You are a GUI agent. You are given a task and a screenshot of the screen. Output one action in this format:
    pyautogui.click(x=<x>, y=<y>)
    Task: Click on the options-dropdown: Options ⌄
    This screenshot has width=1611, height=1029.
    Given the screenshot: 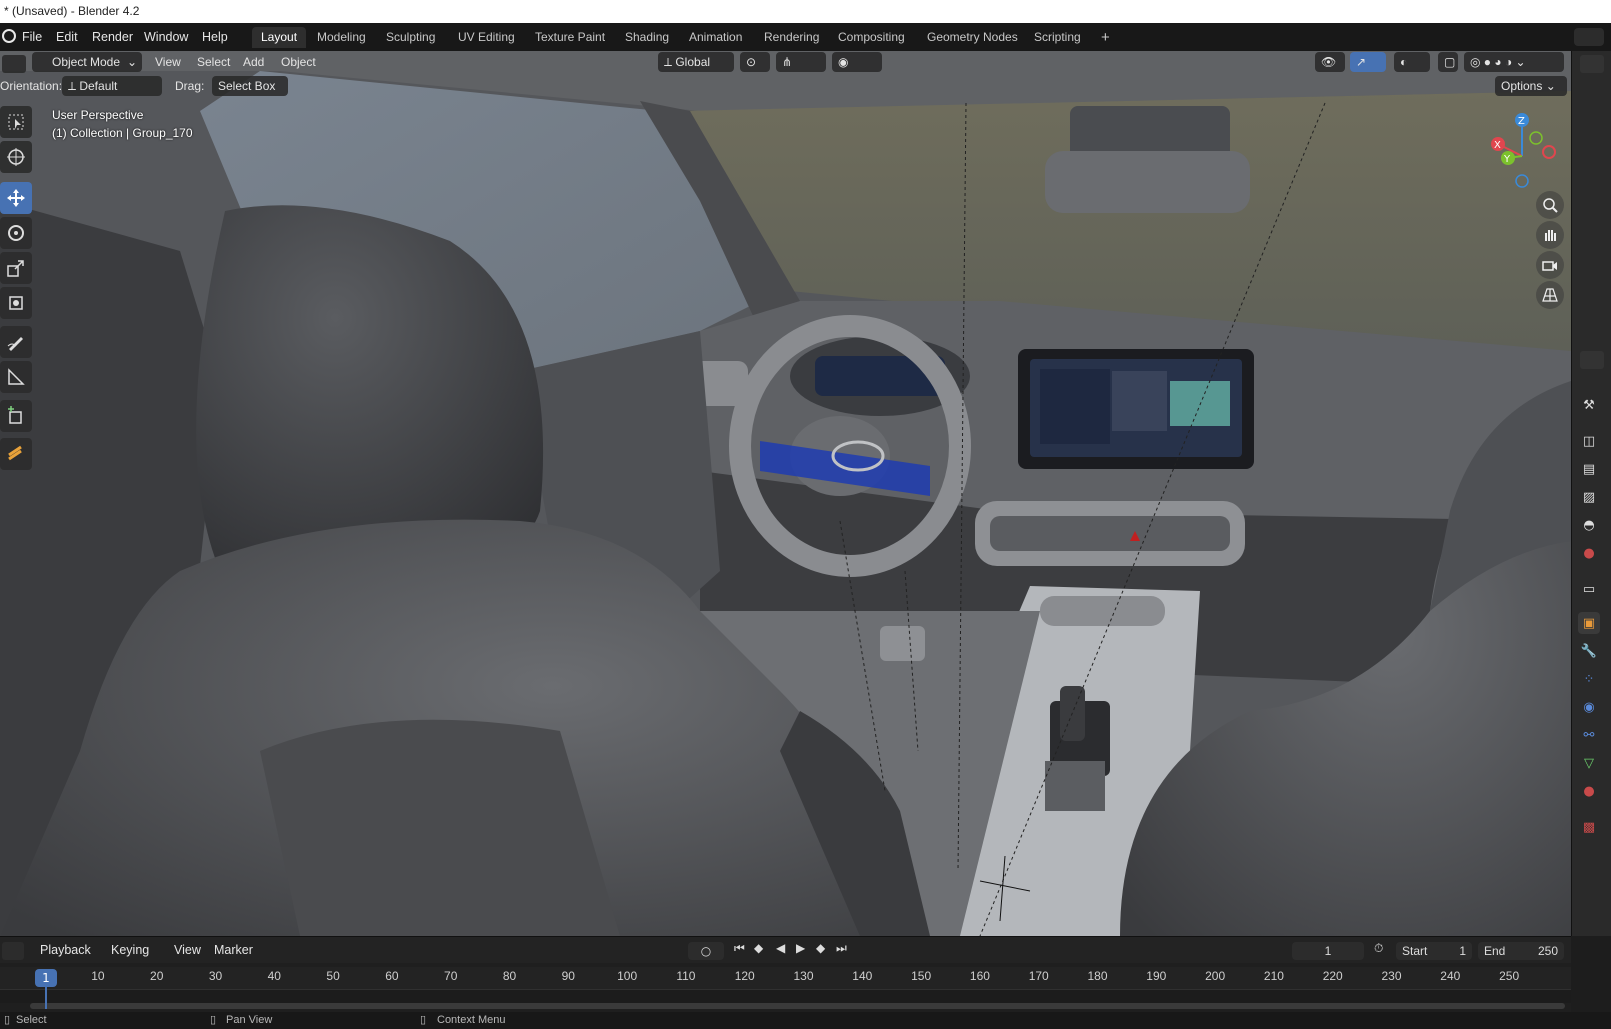 What is the action you would take?
    pyautogui.click(x=1531, y=86)
    